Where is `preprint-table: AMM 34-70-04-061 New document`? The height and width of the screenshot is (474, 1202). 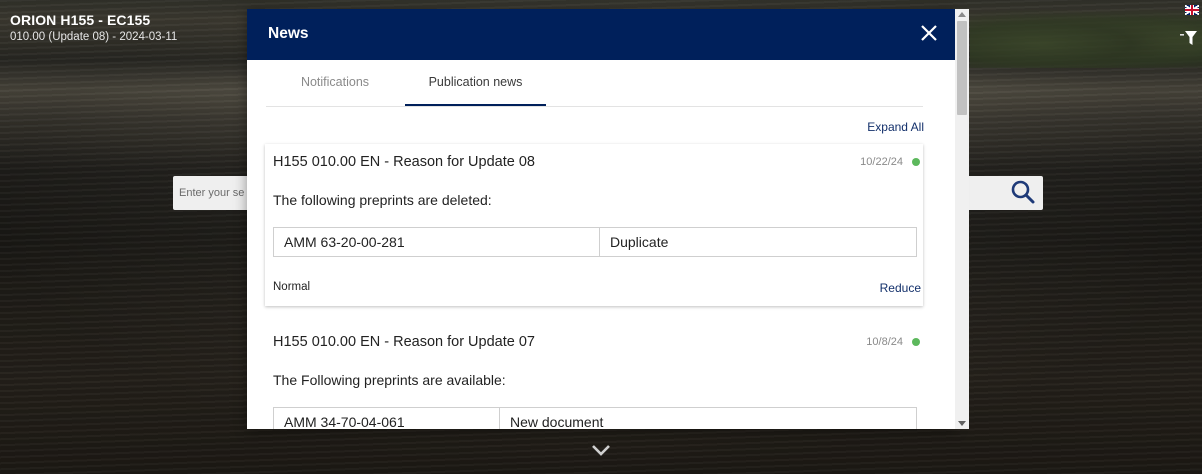 preprint-table: AMM 34-70-04-061 New document is located at coordinates (595, 418).